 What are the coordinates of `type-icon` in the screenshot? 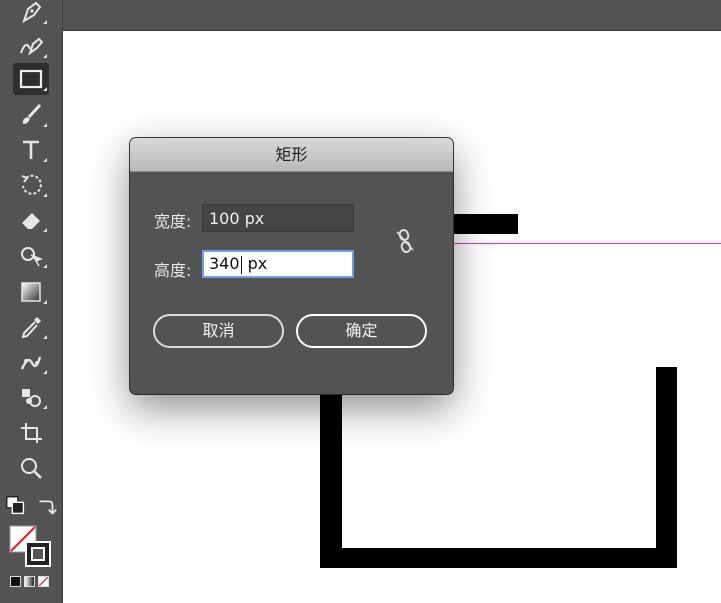 It's located at (31, 149).